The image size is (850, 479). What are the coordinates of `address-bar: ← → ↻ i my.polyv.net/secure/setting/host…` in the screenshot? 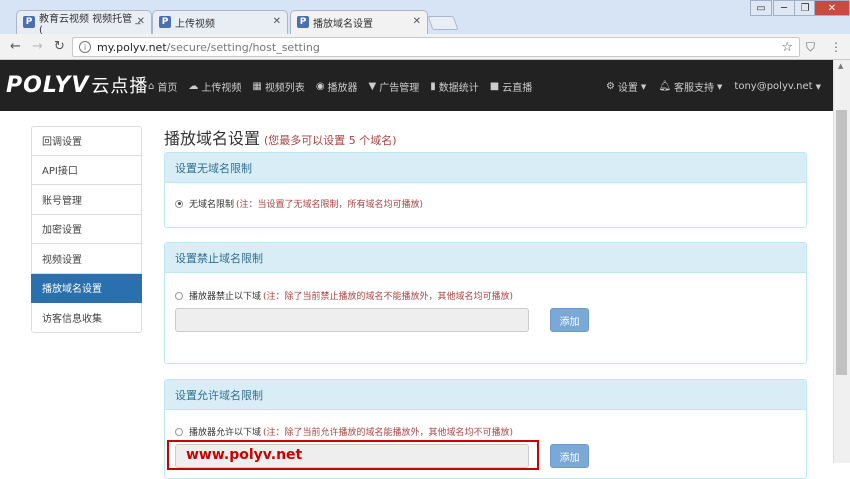 It's located at (425, 47).